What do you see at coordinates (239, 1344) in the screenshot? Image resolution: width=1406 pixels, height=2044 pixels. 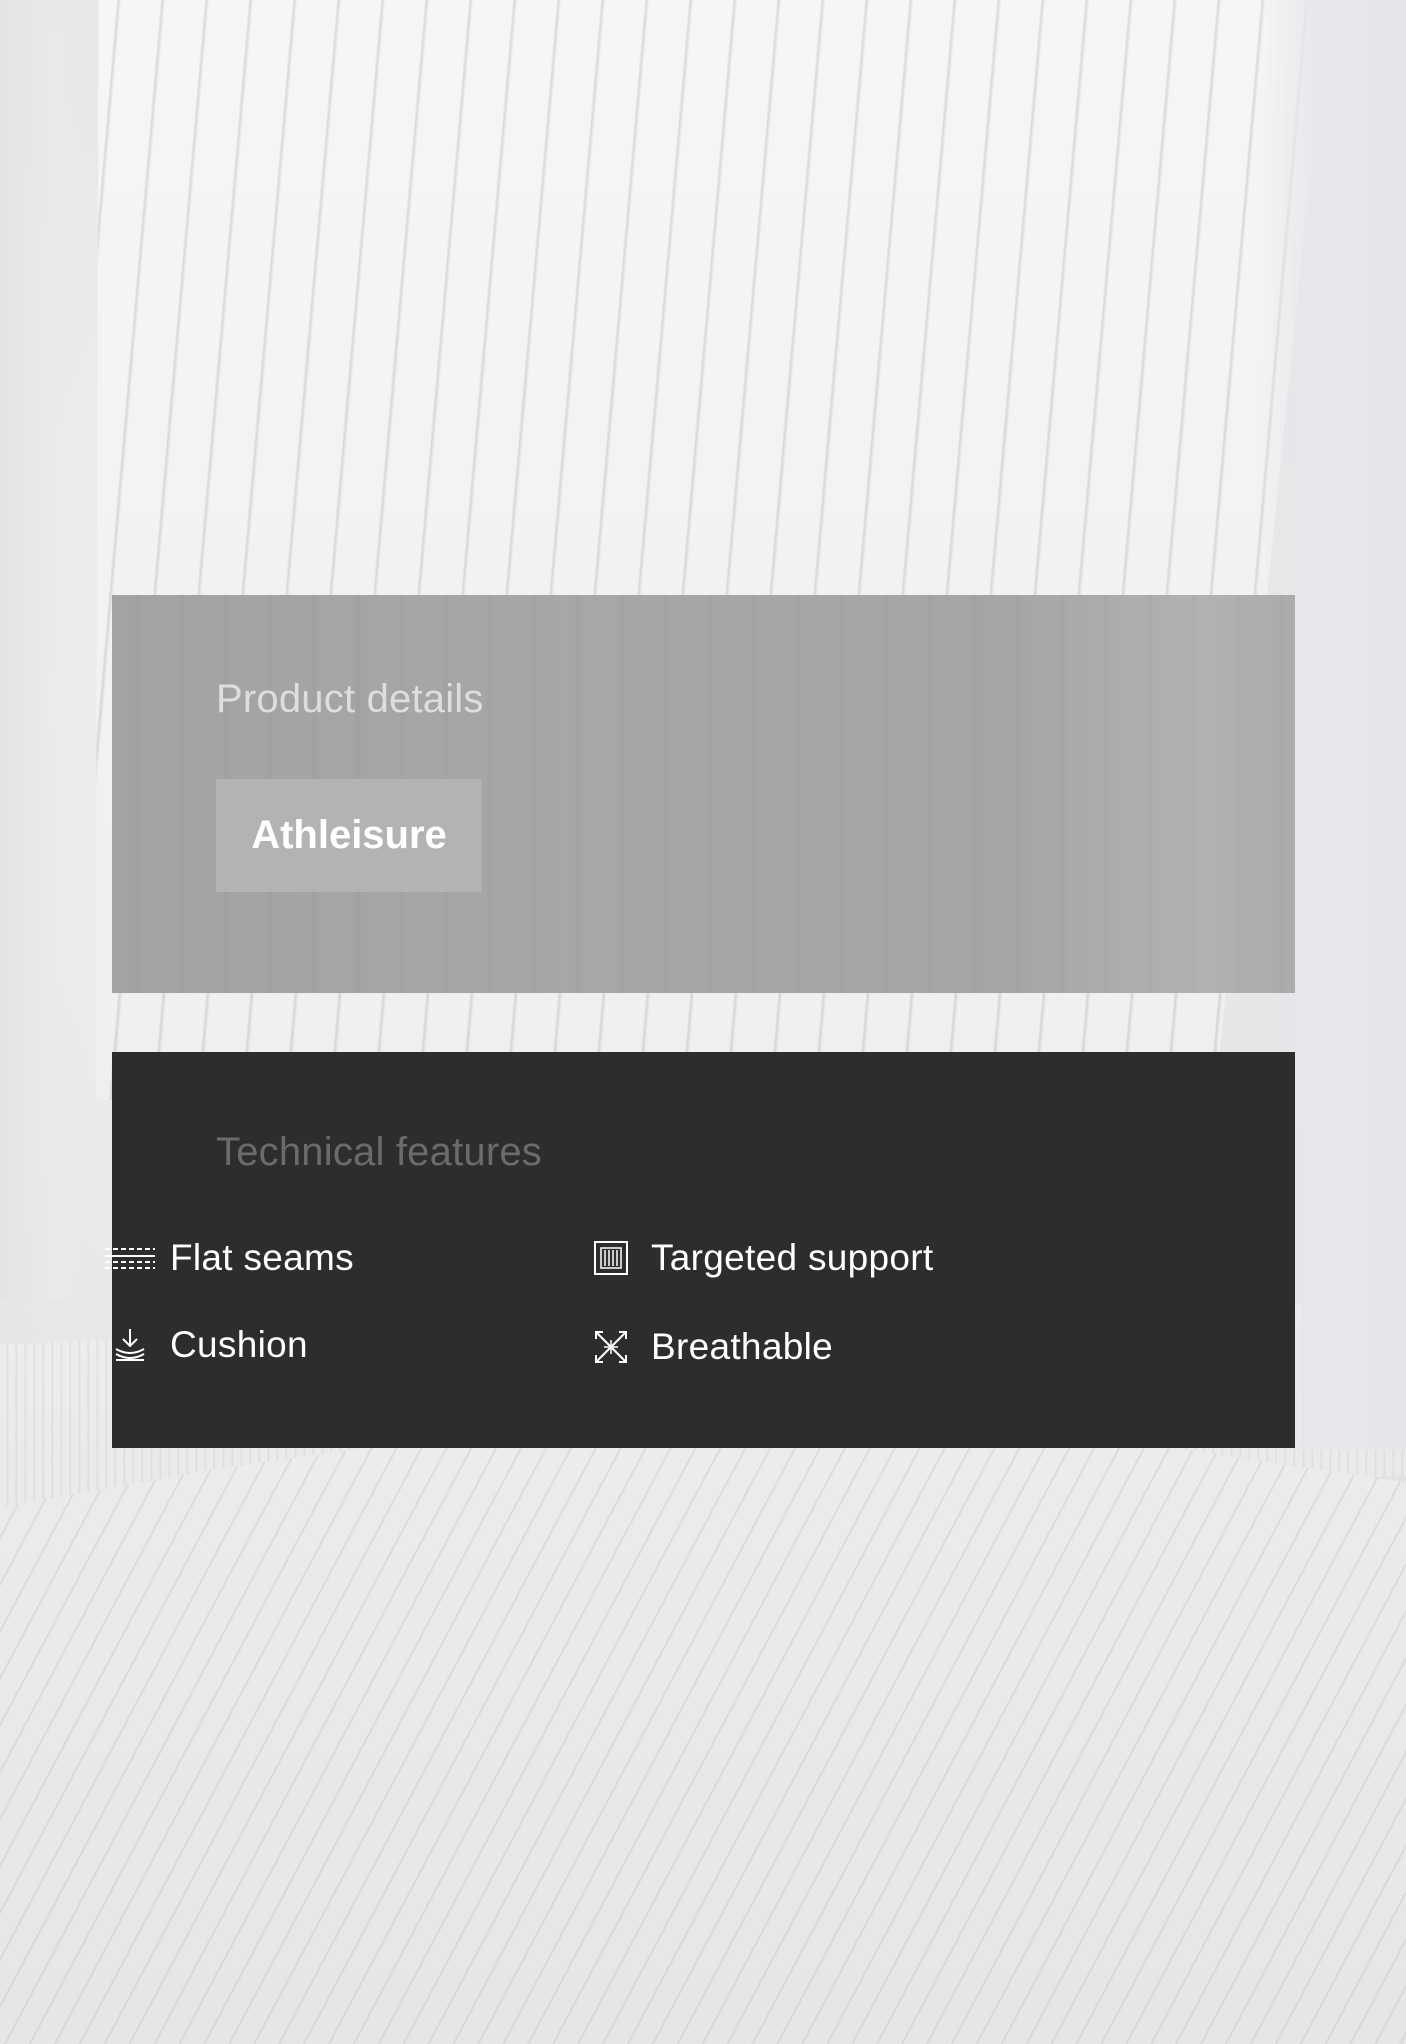 I see `cushion-label: Cushion` at bounding box center [239, 1344].